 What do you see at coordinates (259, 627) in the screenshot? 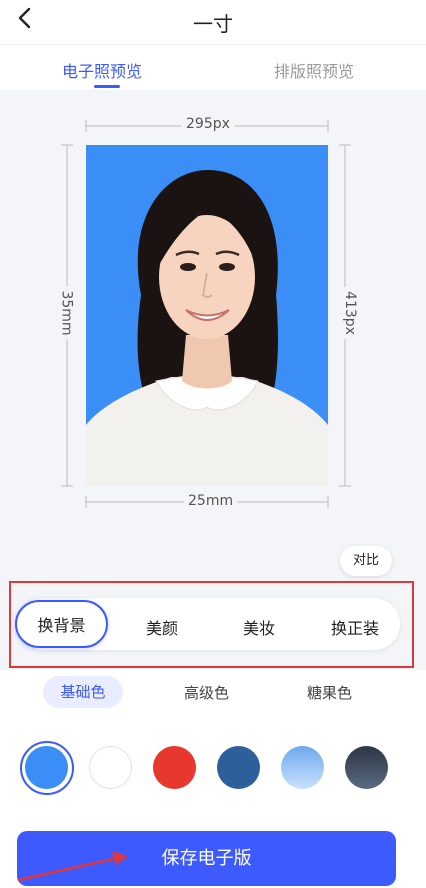
I see `makeup-button: 美妆` at bounding box center [259, 627].